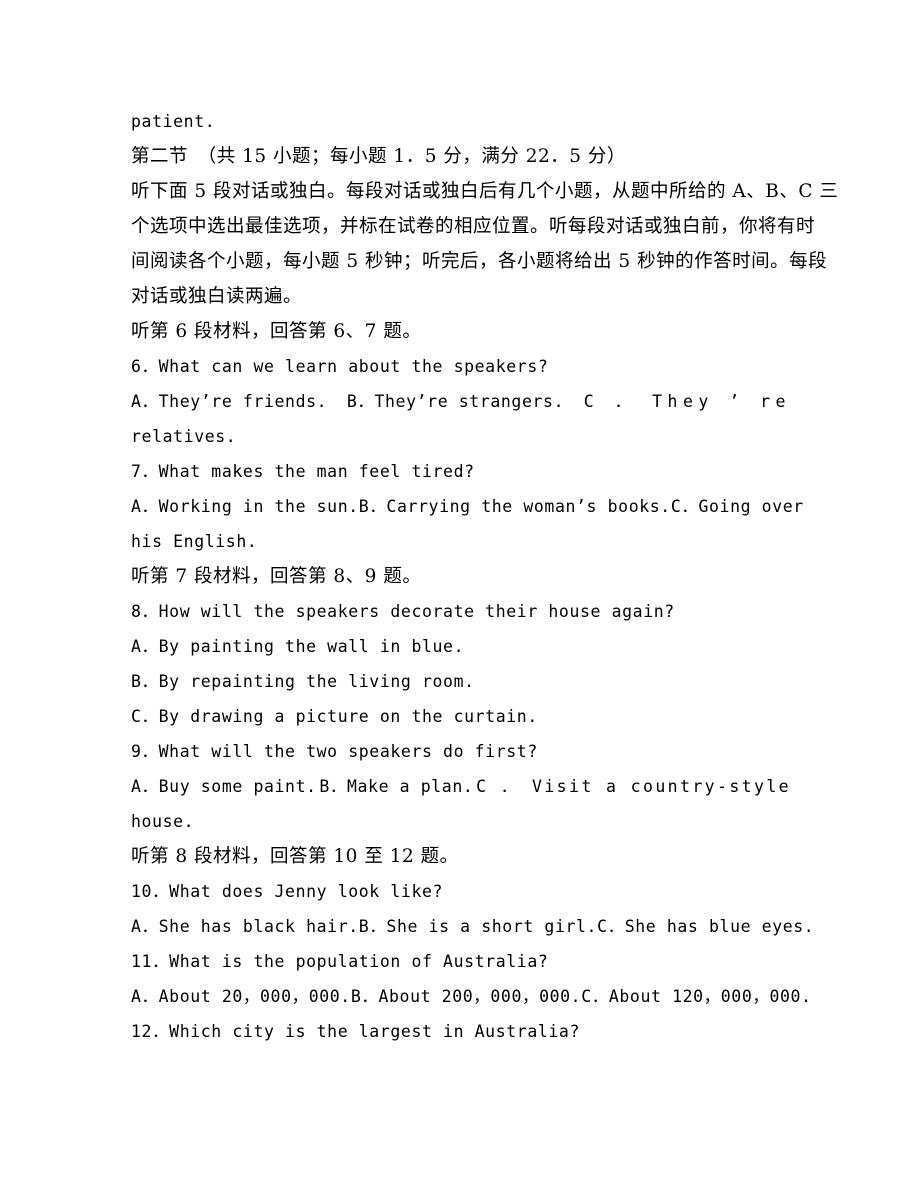  I want to click on question-7-option-a: A．Working in the sun., so click(245, 506).